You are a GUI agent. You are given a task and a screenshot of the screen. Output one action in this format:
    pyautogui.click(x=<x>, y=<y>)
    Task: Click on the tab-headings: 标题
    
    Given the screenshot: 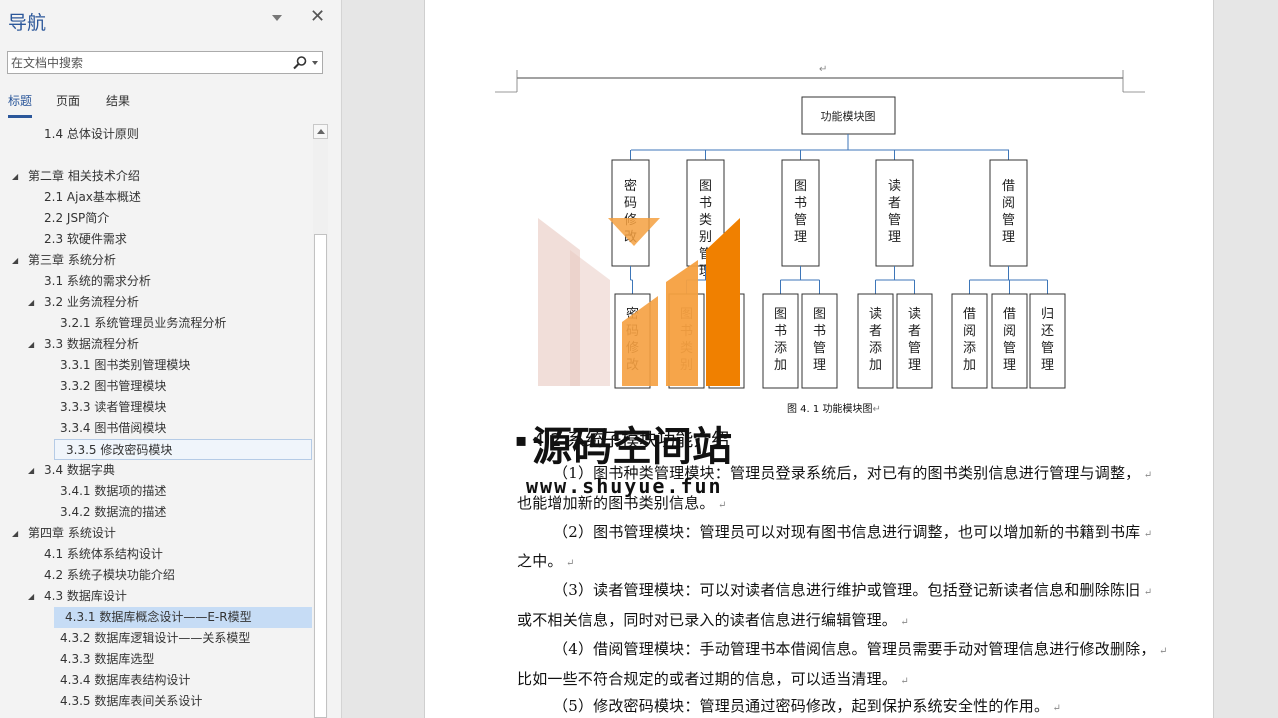 What is the action you would take?
    pyautogui.click(x=20, y=105)
    